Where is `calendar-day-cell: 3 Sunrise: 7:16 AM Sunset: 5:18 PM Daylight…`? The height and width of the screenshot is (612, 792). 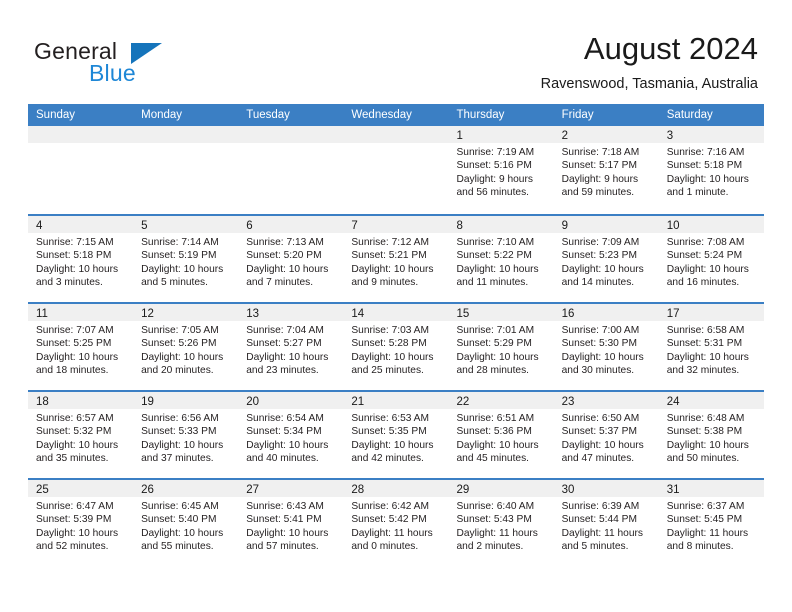
calendar-day-cell: 3 Sunrise: 7:16 AM Sunset: 5:18 PM Daylight… is located at coordinates (711, 170).